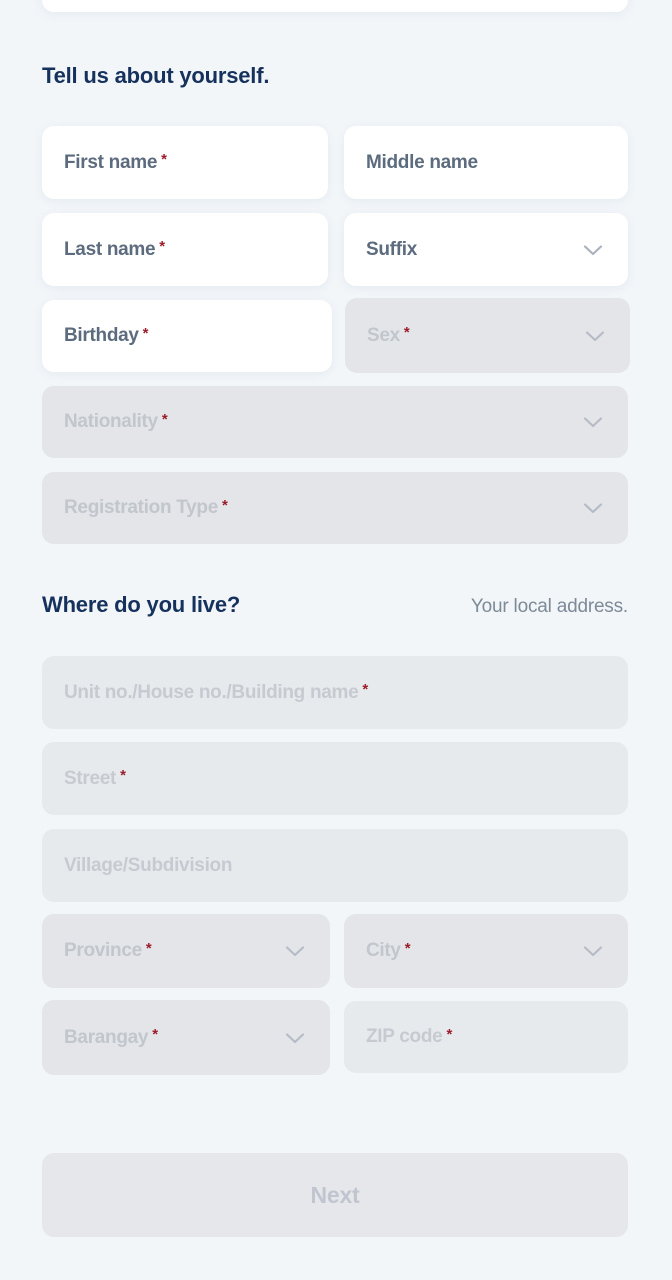  I want to click on field-label-birthday: Birthday, so click(101, 335).